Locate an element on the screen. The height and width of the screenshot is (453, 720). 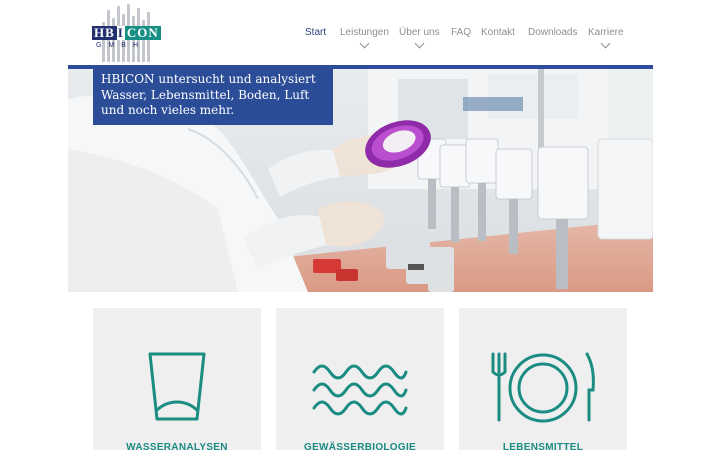
plate-cutlery-icon is located at coordinates (543, 386).